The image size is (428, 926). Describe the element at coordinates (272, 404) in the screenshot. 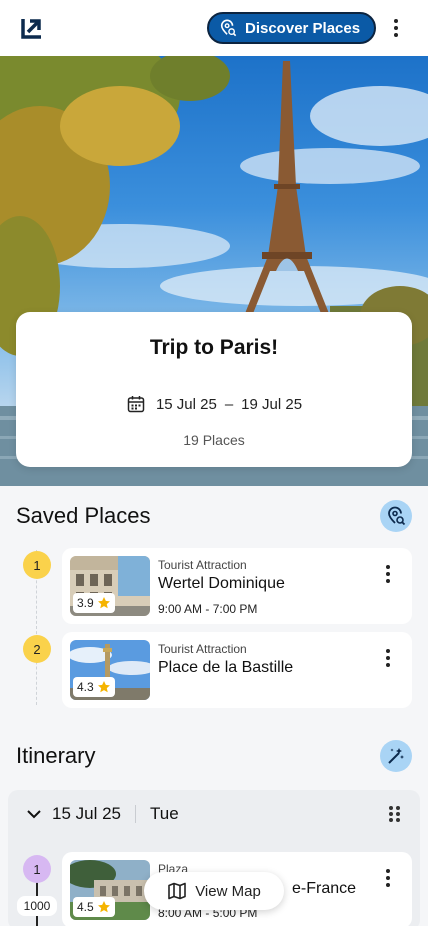

I see `trip-end-date: 19 Jul 25` at that location.